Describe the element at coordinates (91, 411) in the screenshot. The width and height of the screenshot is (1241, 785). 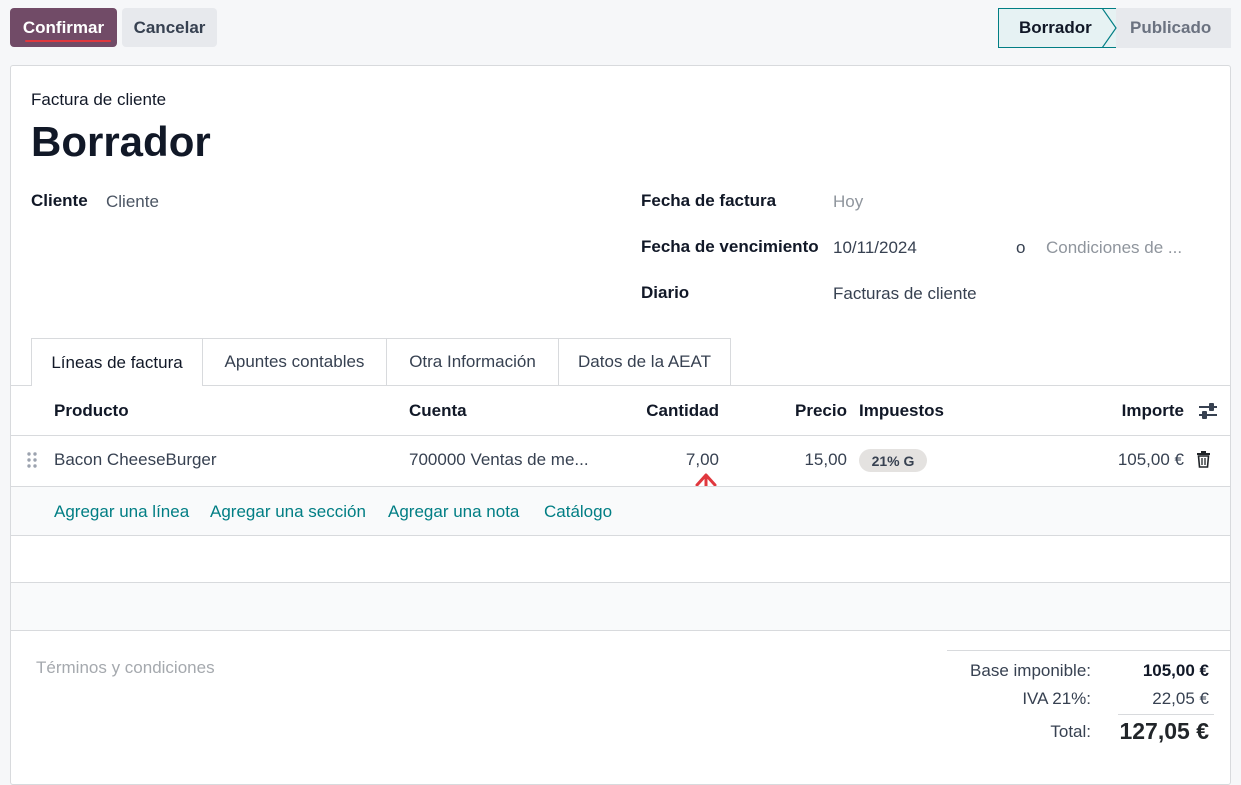
I see `column-header-producto: Producto` at that location.